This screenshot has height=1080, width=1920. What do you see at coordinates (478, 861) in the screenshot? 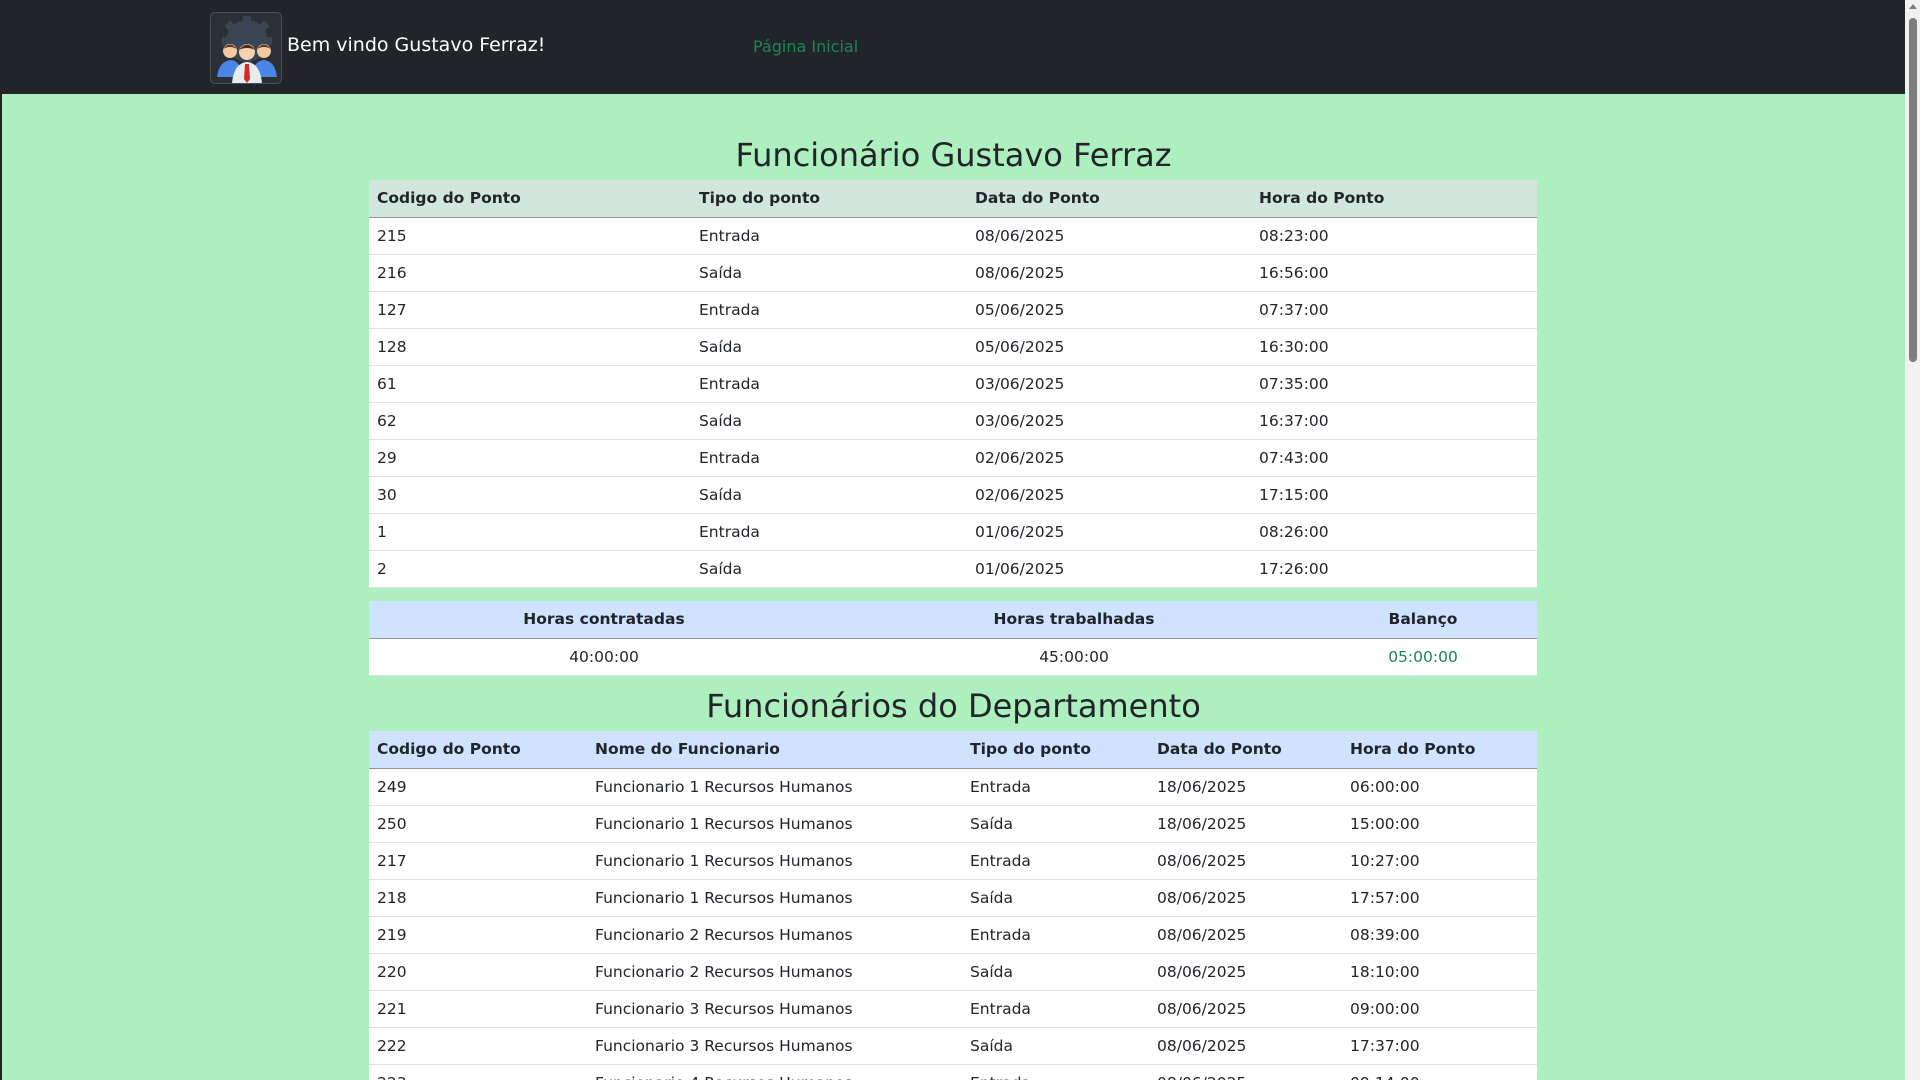
I see `cell-code: 217` at bounding box center [478, 861].